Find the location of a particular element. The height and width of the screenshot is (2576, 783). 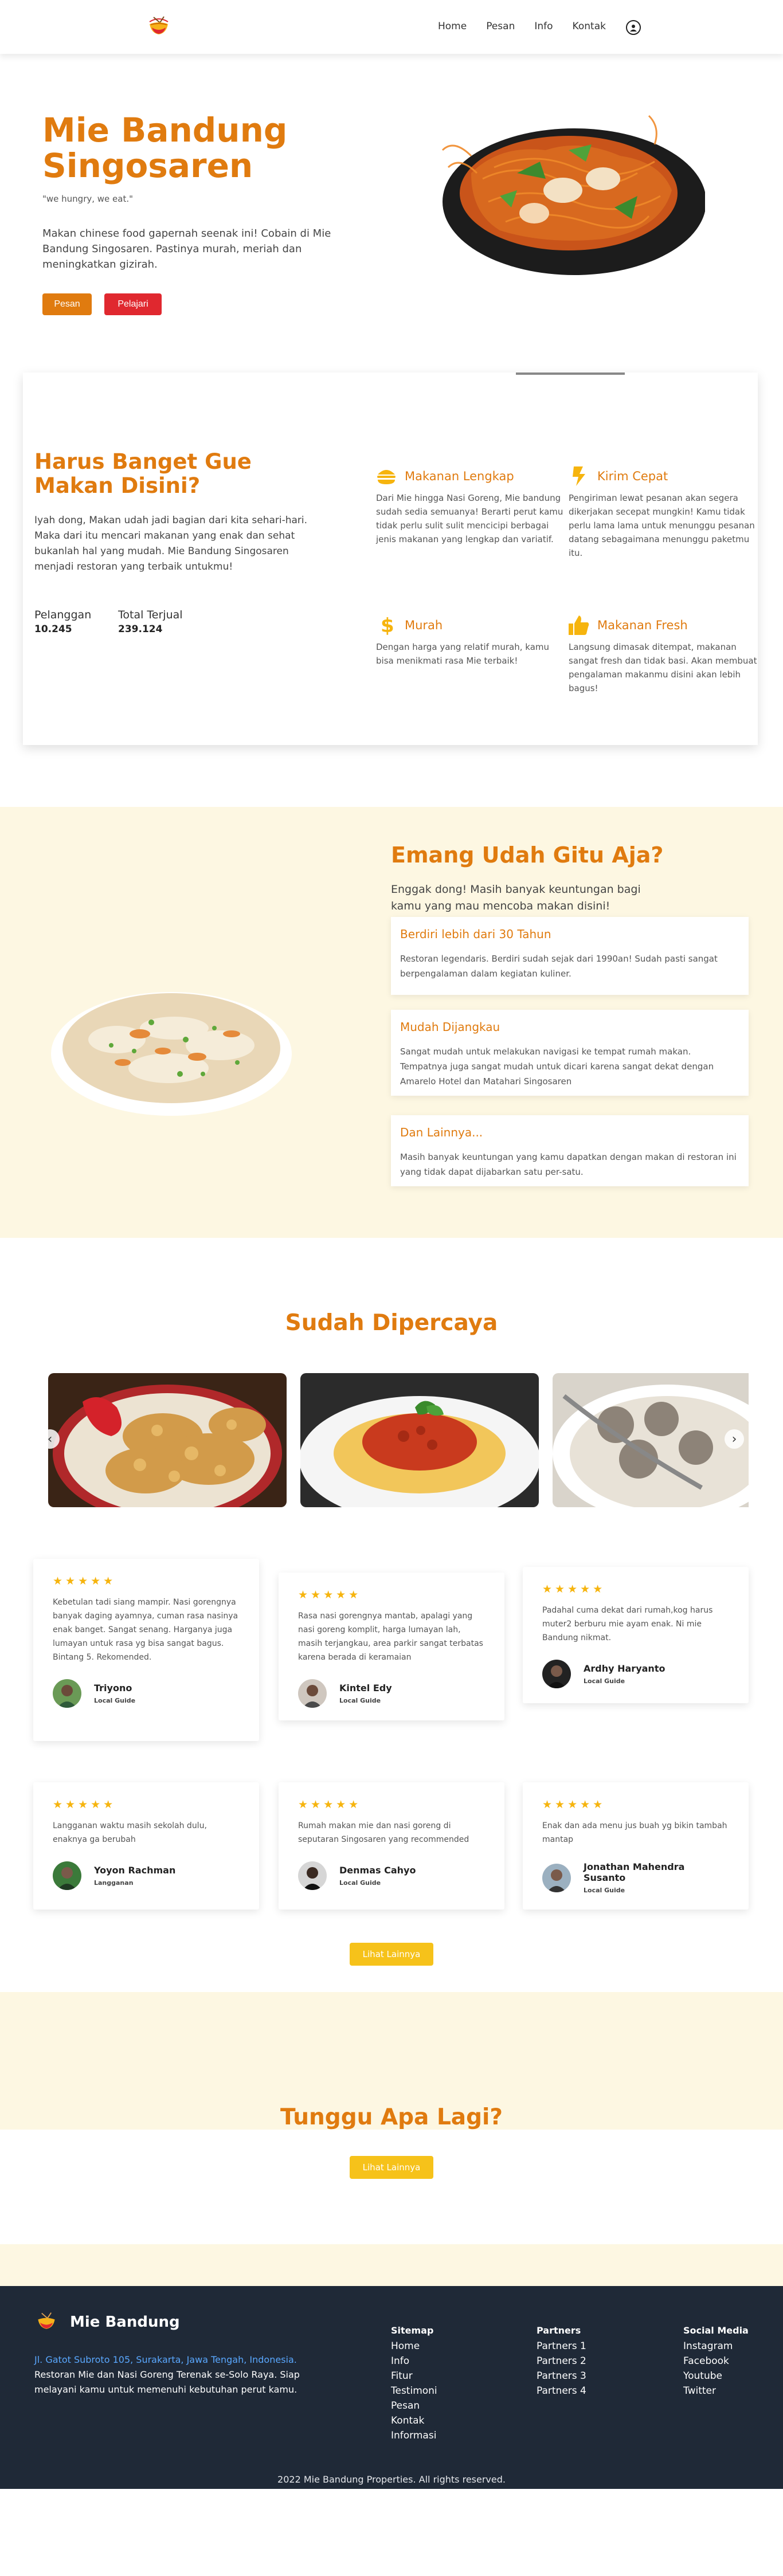

navbar: Home Pesan Info Kontak is located at coordinates (391, 27).